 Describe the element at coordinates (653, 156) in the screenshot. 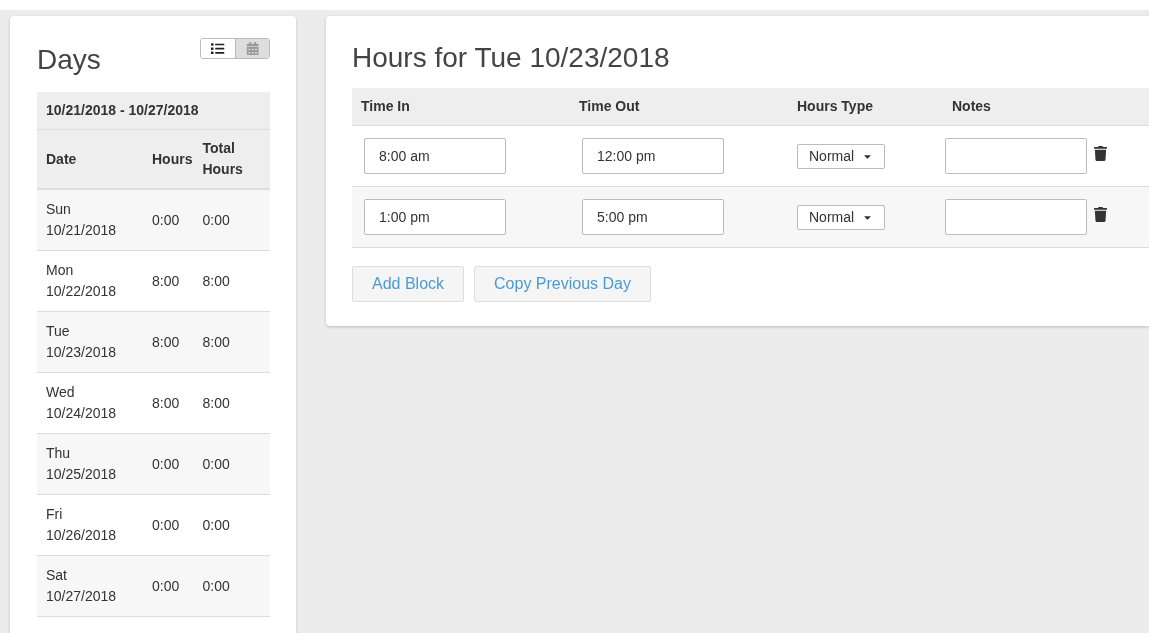

I see `time-out-field: 12:00 pm` at that location.